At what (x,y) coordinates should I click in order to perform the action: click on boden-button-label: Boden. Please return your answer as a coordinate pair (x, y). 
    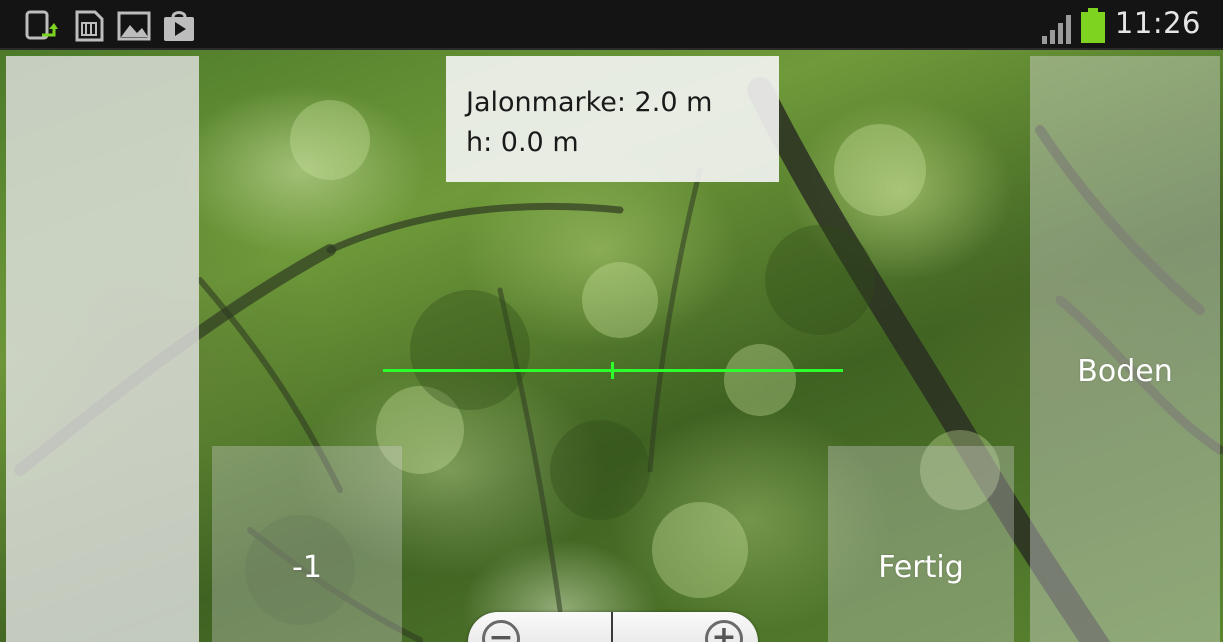
    Looking at the image, I should click on (1125, 371).